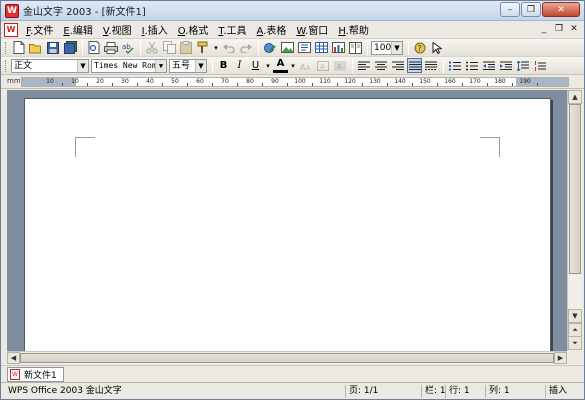 The width and height of the screenshot is (585, 400). Describe the element at coordinates (514, 391) in the screenshot. I see `status-col: 列: 1` at that location.